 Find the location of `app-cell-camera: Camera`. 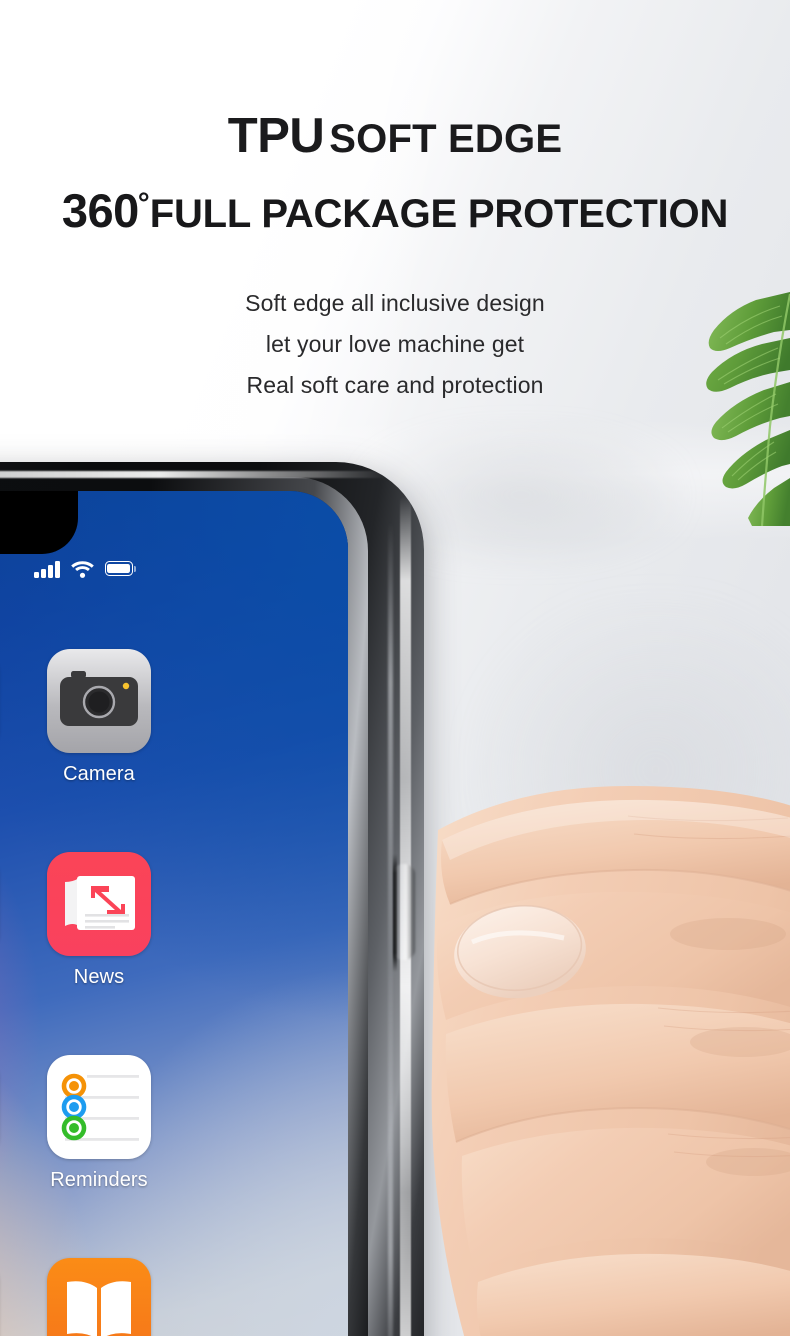

app-cell-camera: Camera is located at coordinates (99, 717).